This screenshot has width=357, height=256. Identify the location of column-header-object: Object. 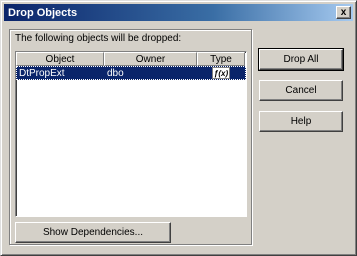
(60, 59).